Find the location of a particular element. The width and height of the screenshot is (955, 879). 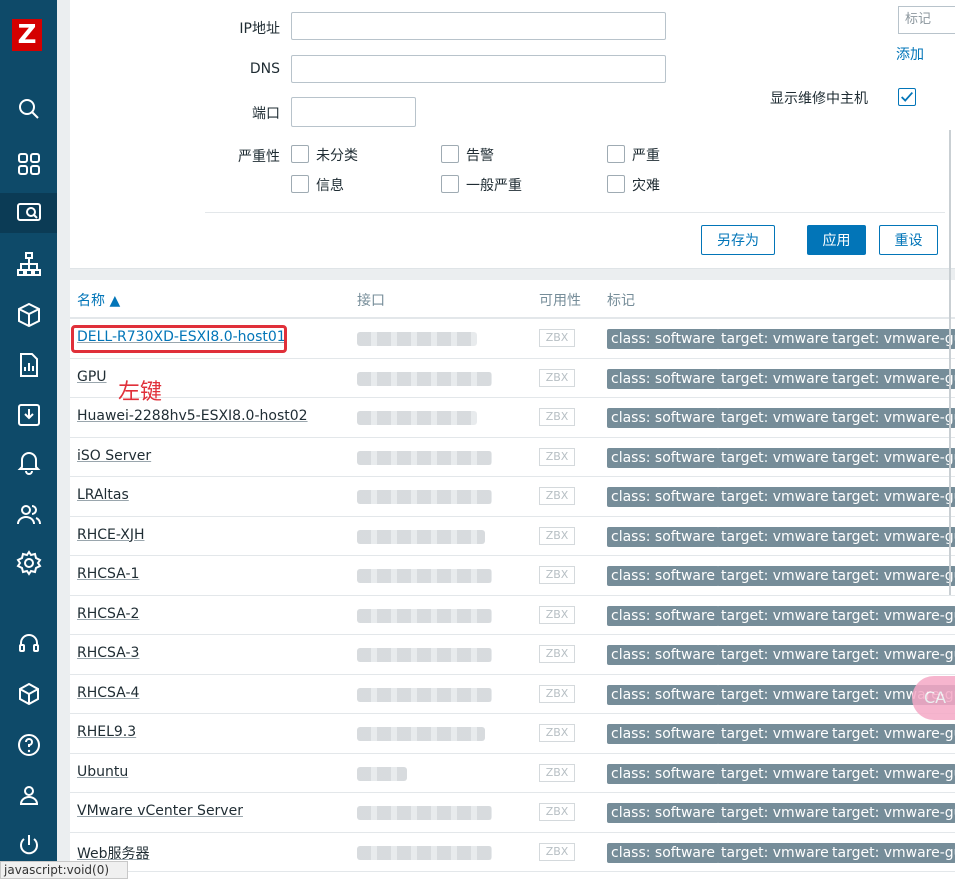

reset-button: 重设 is located at coordinates (908, 240).